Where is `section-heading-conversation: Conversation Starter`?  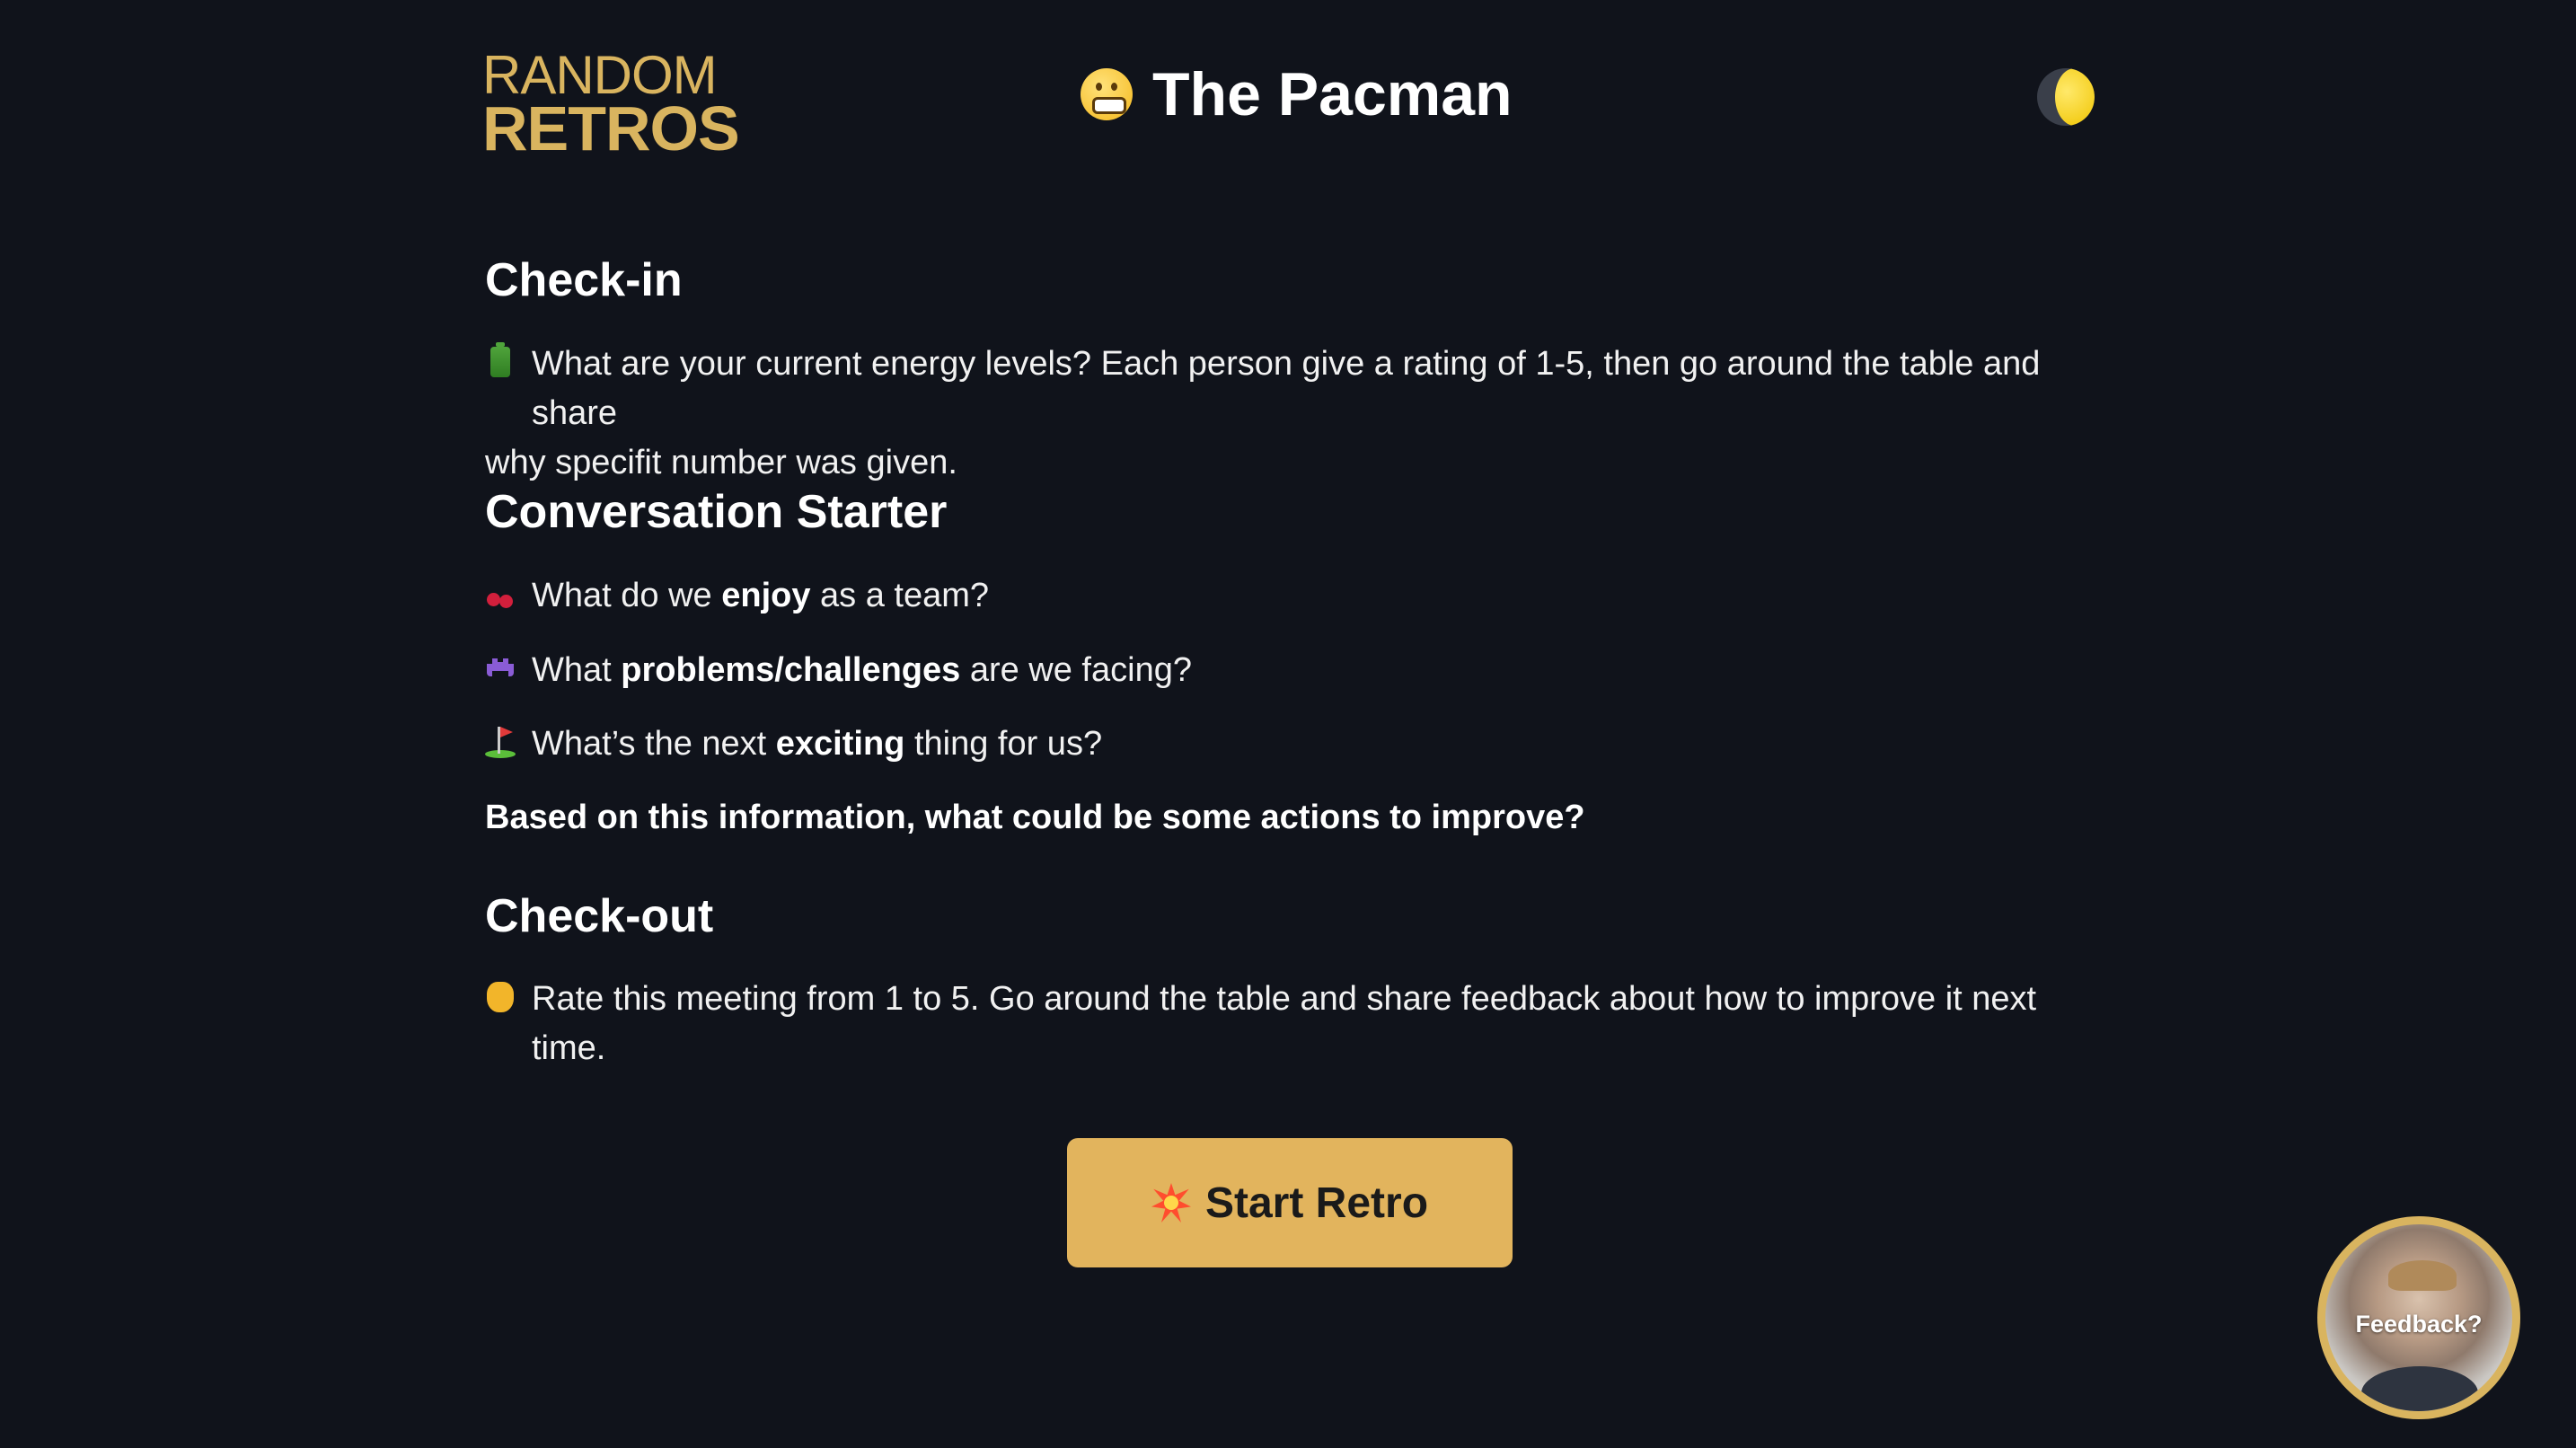 section-heading-conversation: Conversation Starter is located at coordinates (716, 512).